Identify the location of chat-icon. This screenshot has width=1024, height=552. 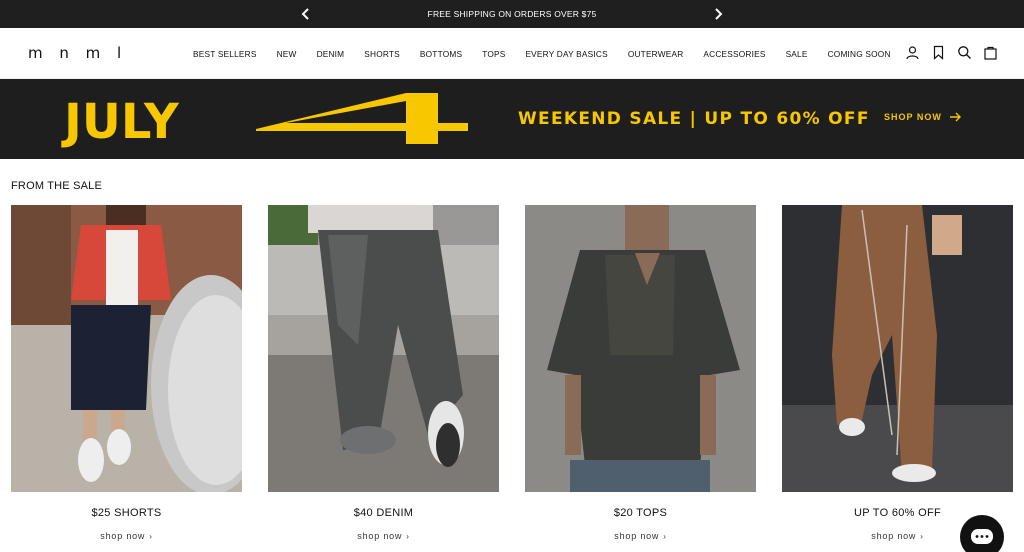
(982, 536).